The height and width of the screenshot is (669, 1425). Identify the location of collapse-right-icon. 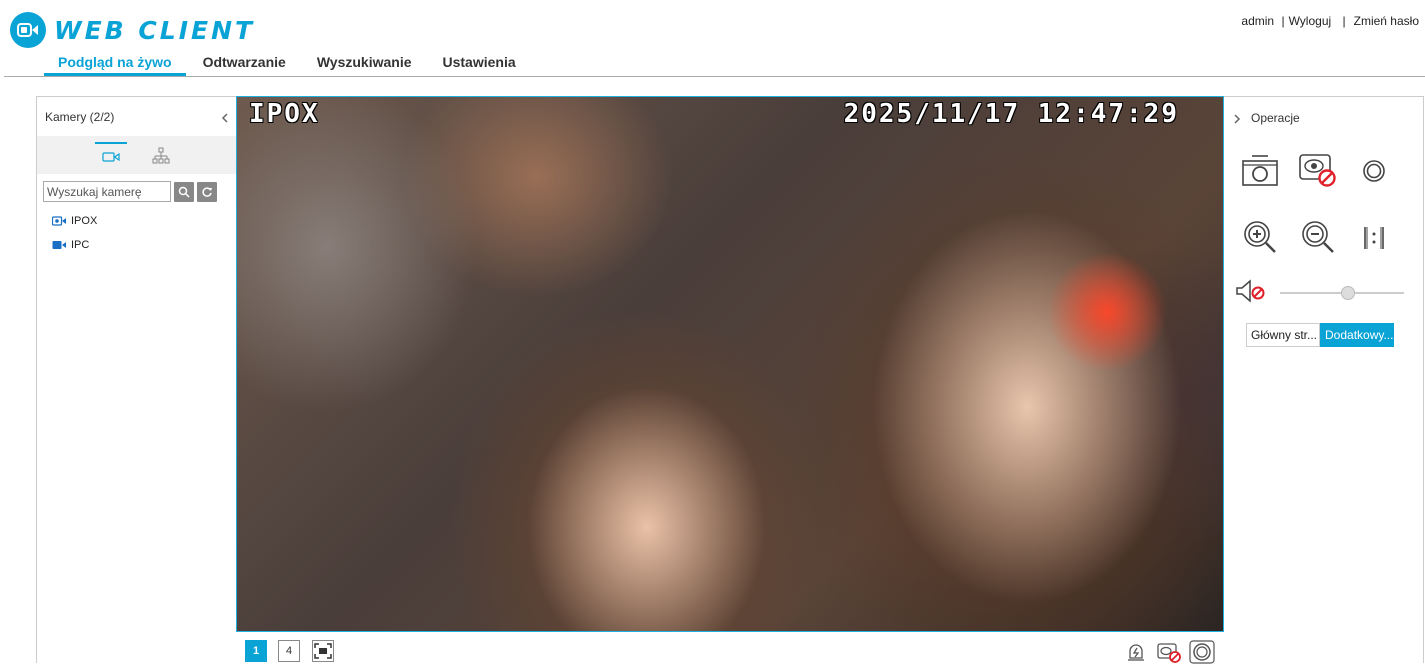
(1237, 118).